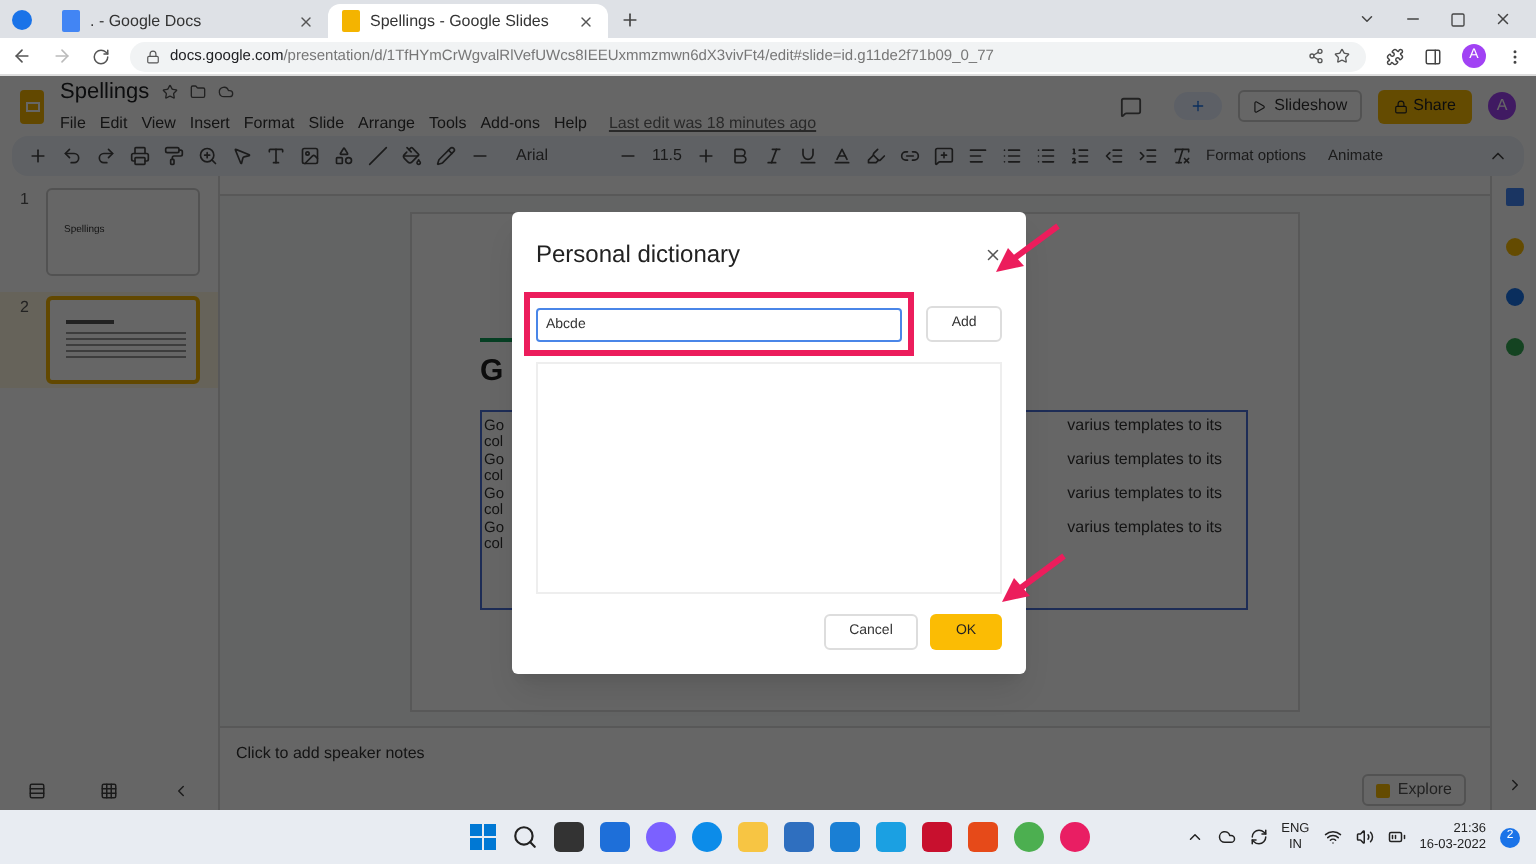 Image resolution: width=1536 pixels, height=864 pixels. What do you see at coordinates (1424, 106) in the screenshot?
I see `share-button: Share` at bounding box center [1424, 106].